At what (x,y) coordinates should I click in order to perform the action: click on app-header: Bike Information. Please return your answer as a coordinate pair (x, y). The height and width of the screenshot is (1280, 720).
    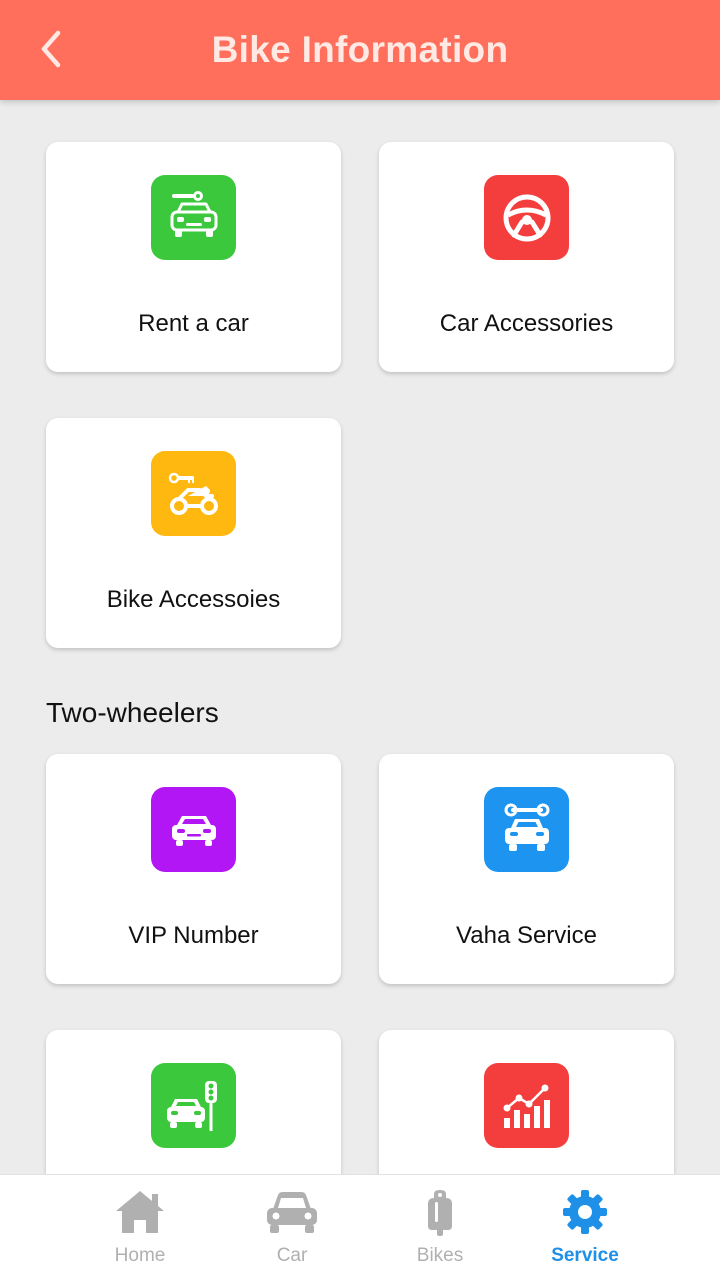
    Looking at the image, I should click on (360, 50).